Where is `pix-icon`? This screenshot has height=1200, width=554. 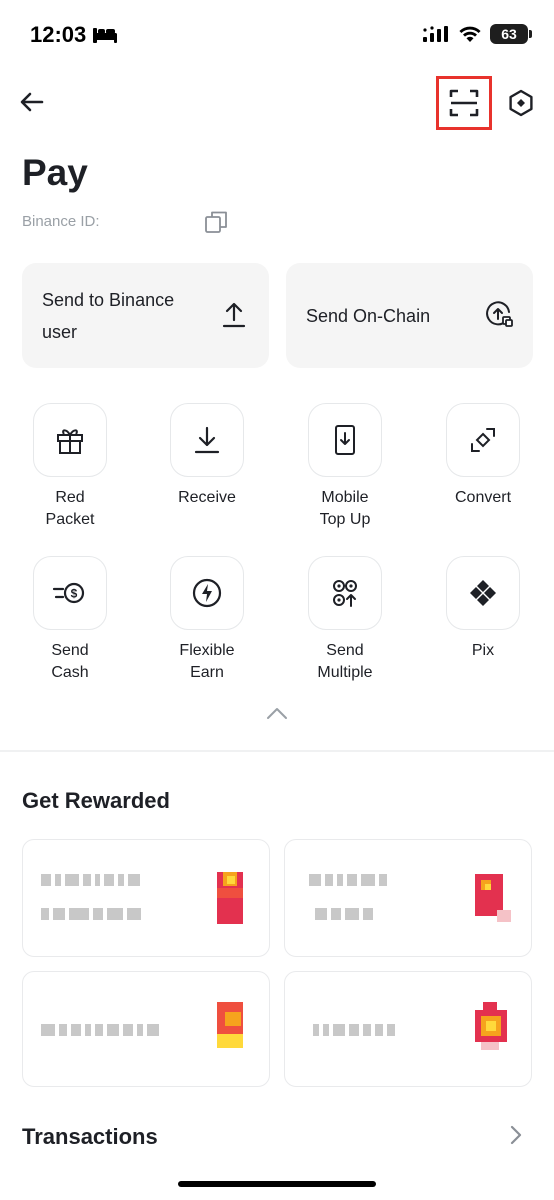
pix-icon is located at coordinates (483, 593).